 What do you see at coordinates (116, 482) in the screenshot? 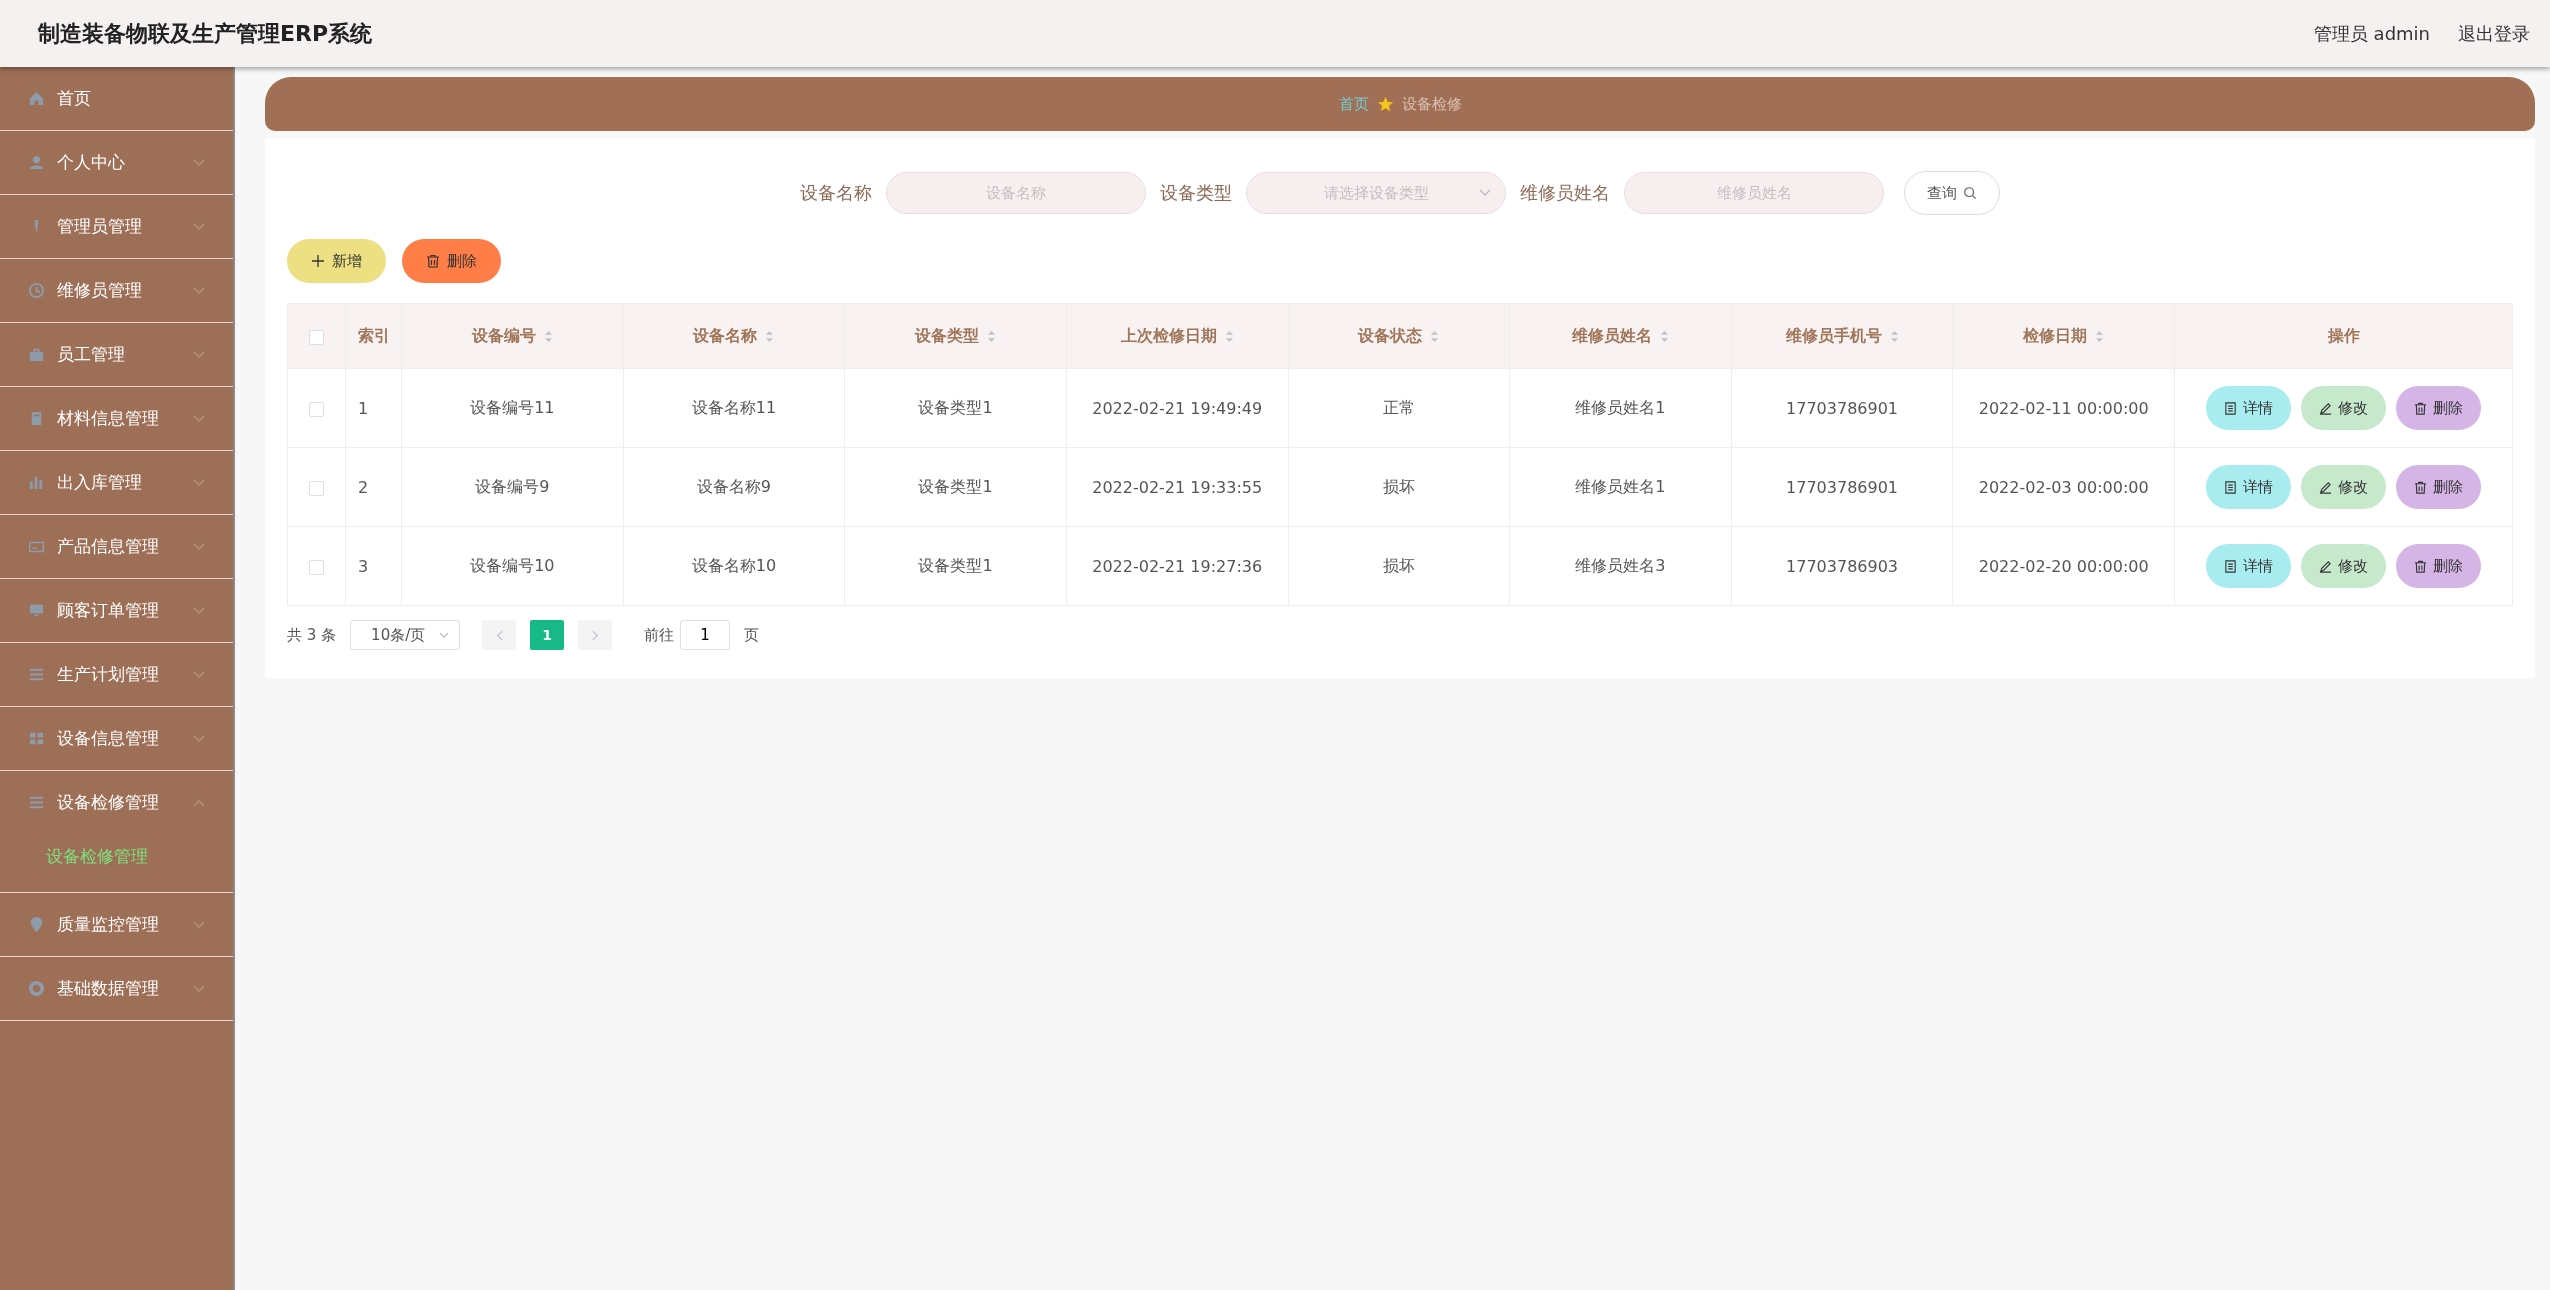
I see `sidebar-item: 出入库管理` at bounding box center [116, 482].